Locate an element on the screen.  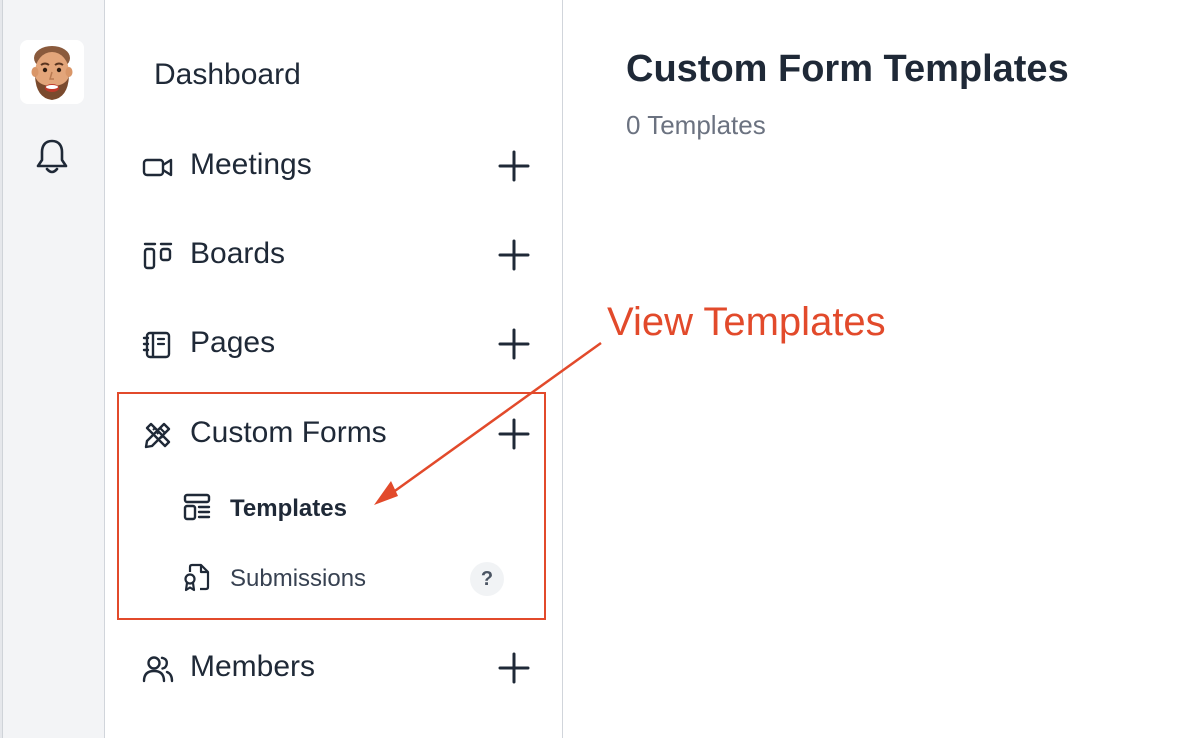
avatar is located at coordinates (52, 72).